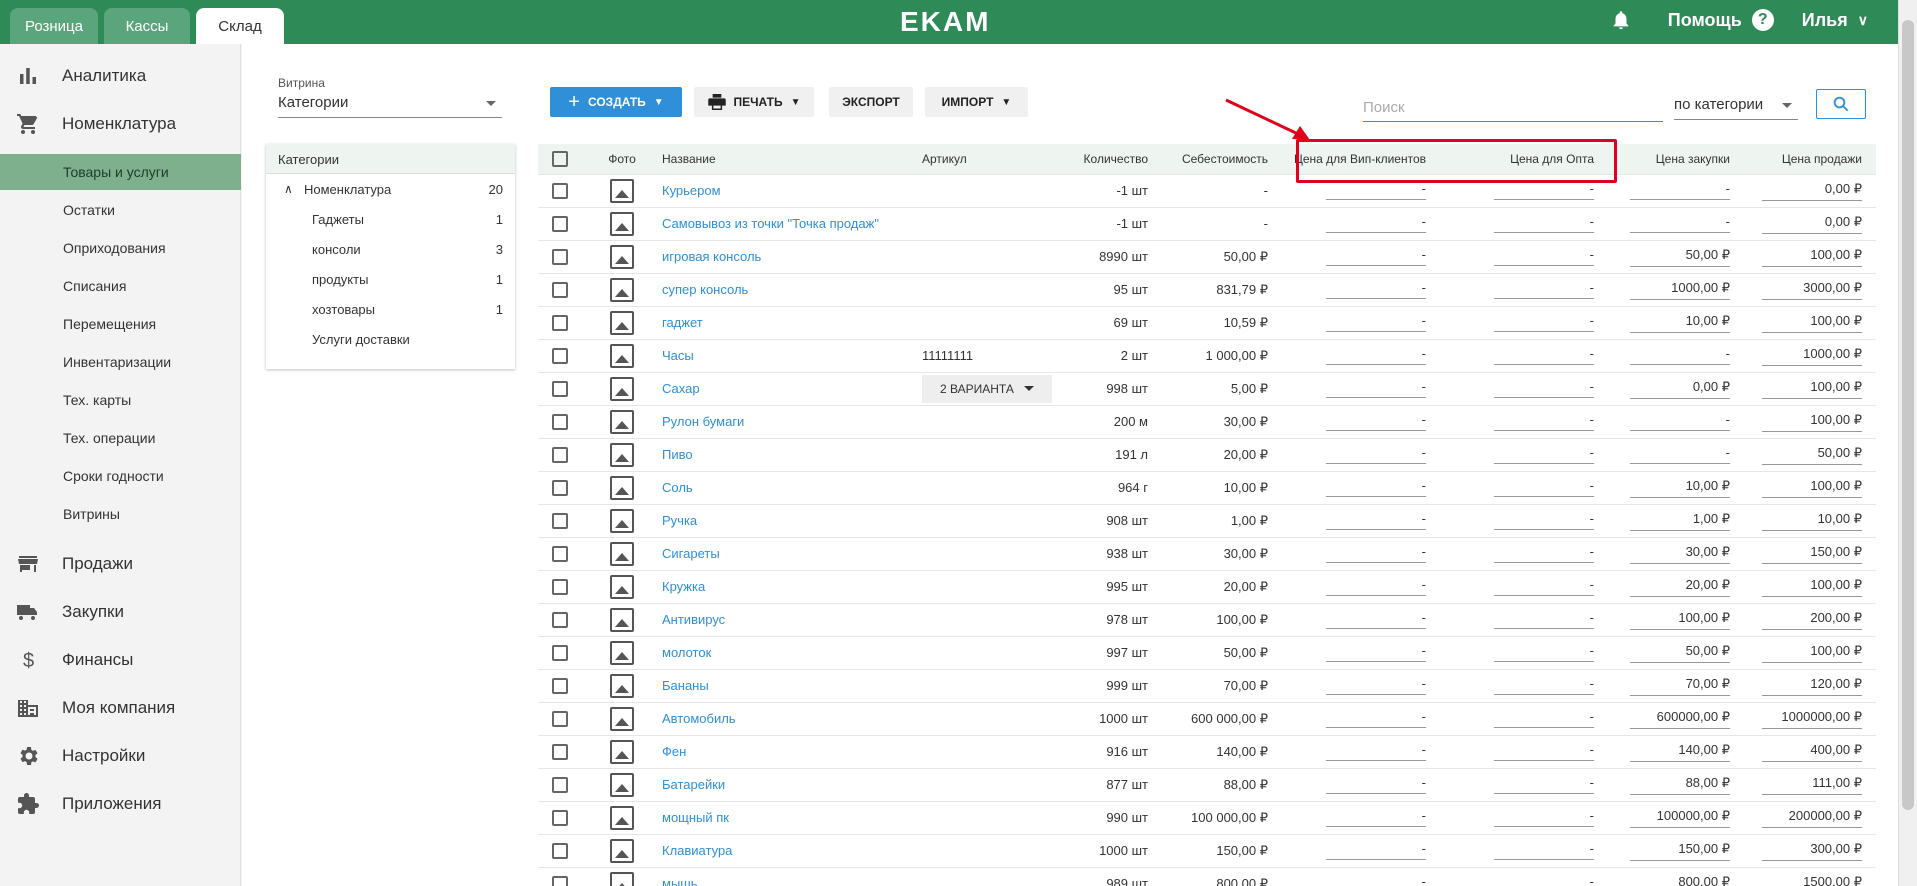 This screenshot has width=1917, height=886. What do you see at coordinates (792, 159) in the screenshot?
I see `column-name: Название` at bounding box center [792, 159].